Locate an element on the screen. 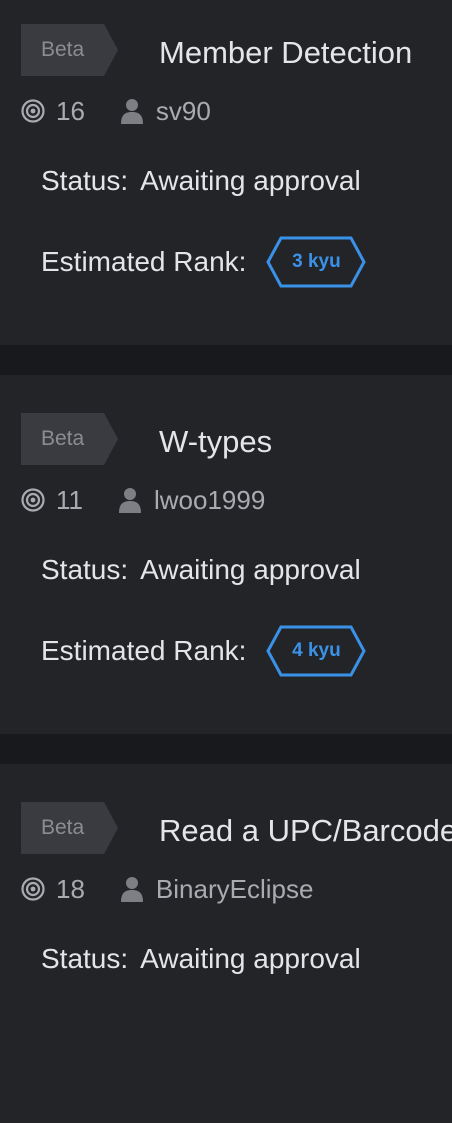  kata-title: Read a UPC/Barcode is located at coordinates (305, 831).